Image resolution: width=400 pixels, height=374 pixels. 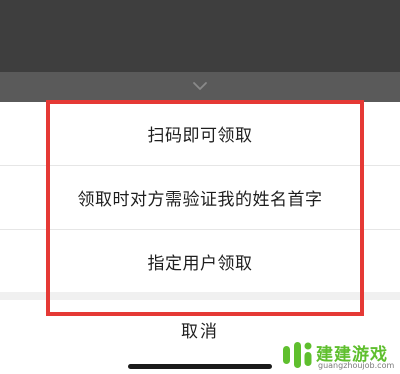 What do you see at coordinates (200, 135) in the screenshot?
I see `option-label: 扫码即可领取` at bounding box center [200, 135].